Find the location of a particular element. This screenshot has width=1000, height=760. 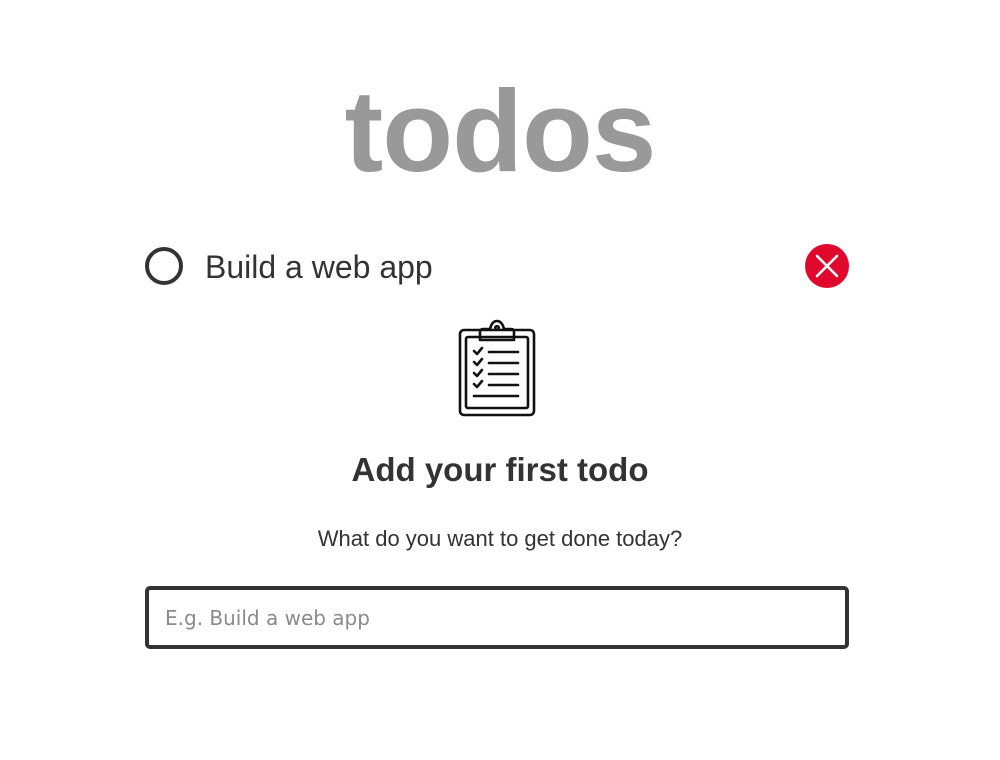

todo-complete-checkbox is located at coordinates (164, 266).